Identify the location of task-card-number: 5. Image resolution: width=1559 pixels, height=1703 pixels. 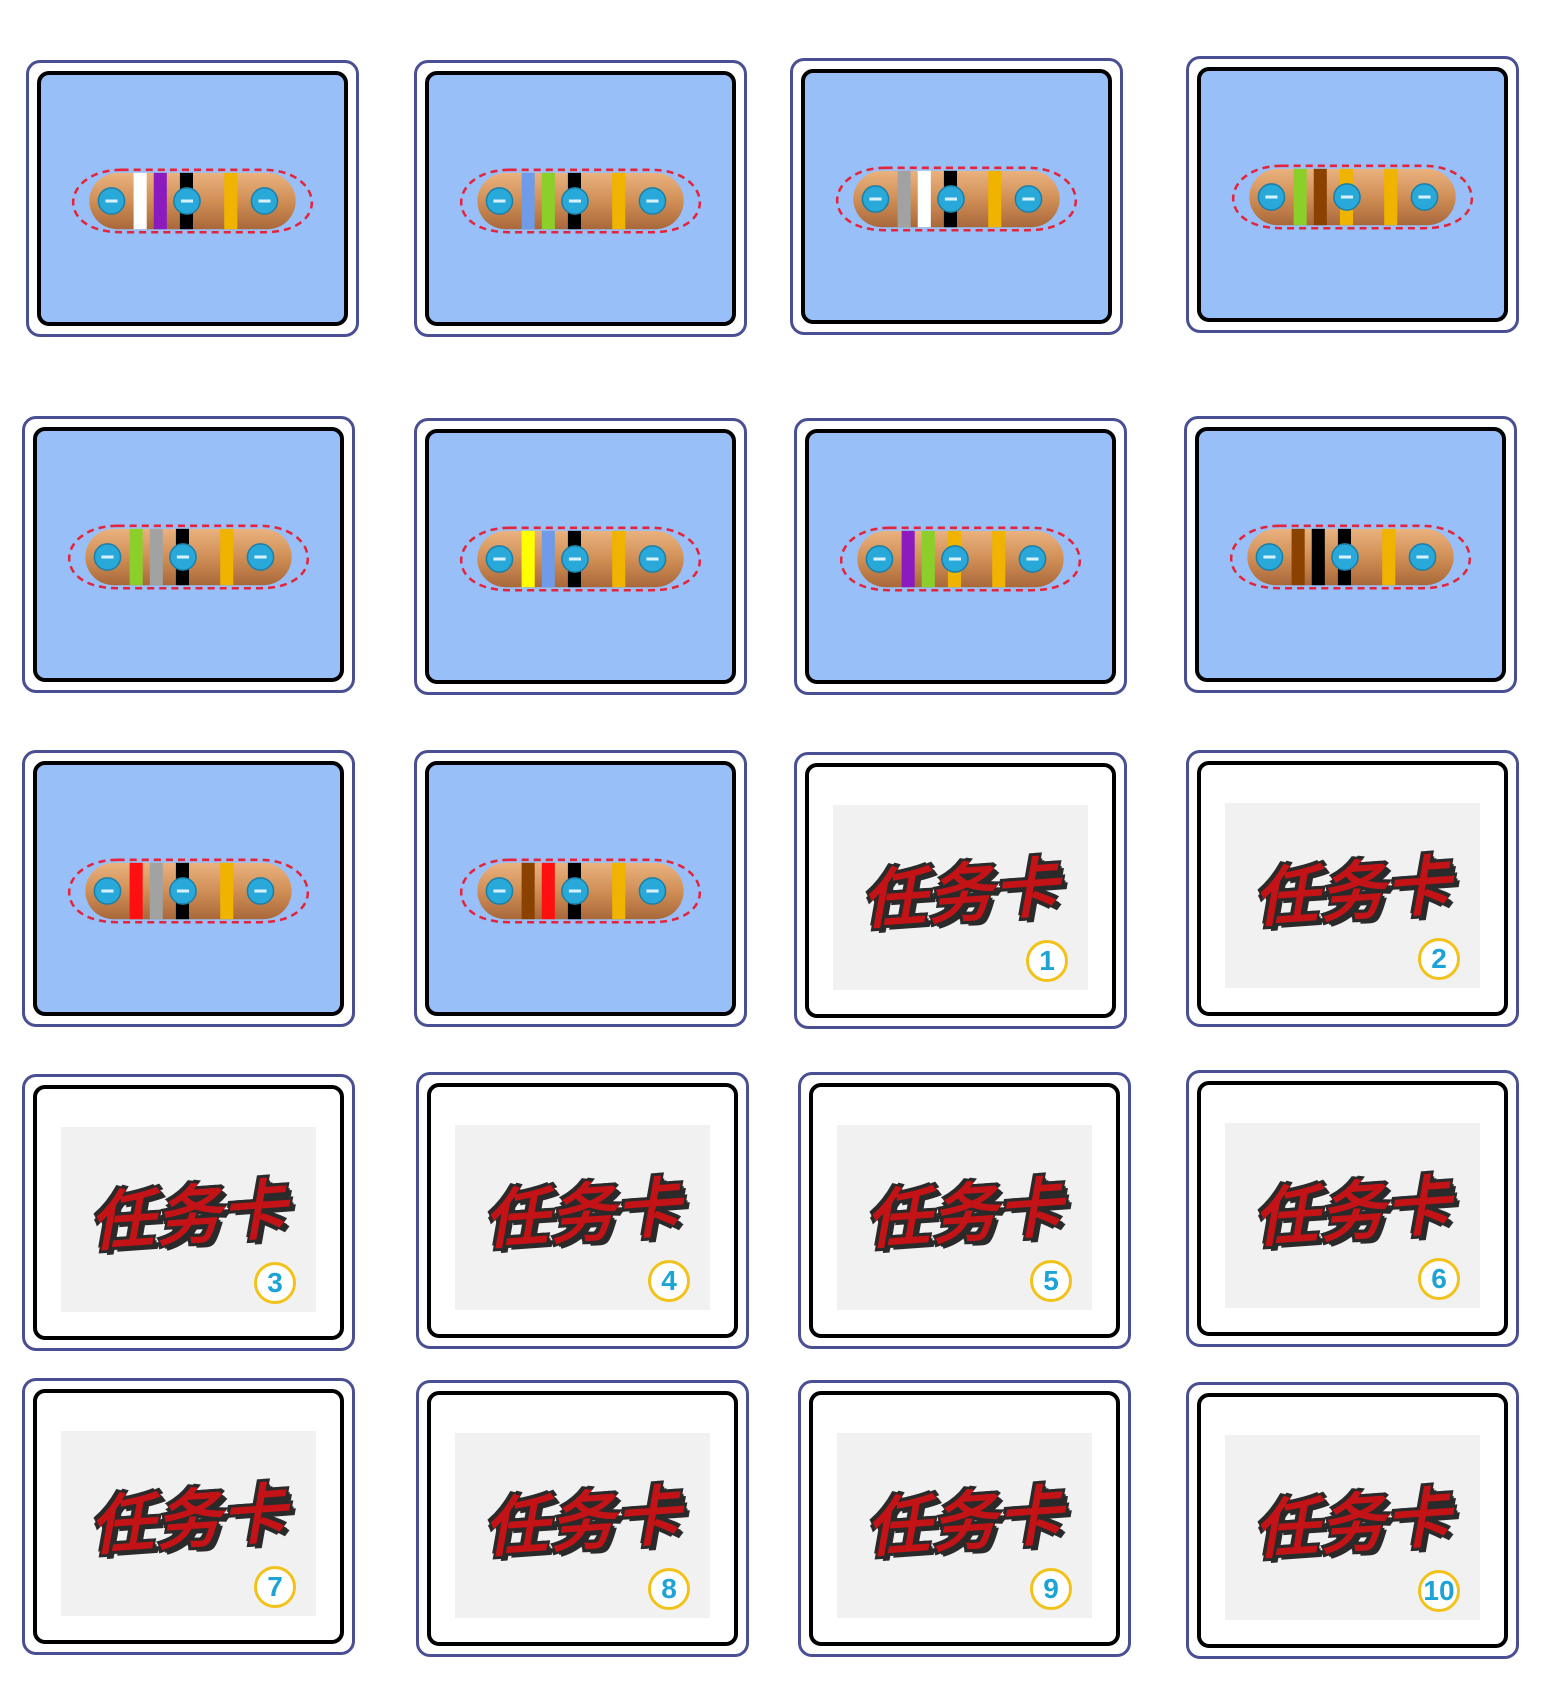
(1051, 1281).